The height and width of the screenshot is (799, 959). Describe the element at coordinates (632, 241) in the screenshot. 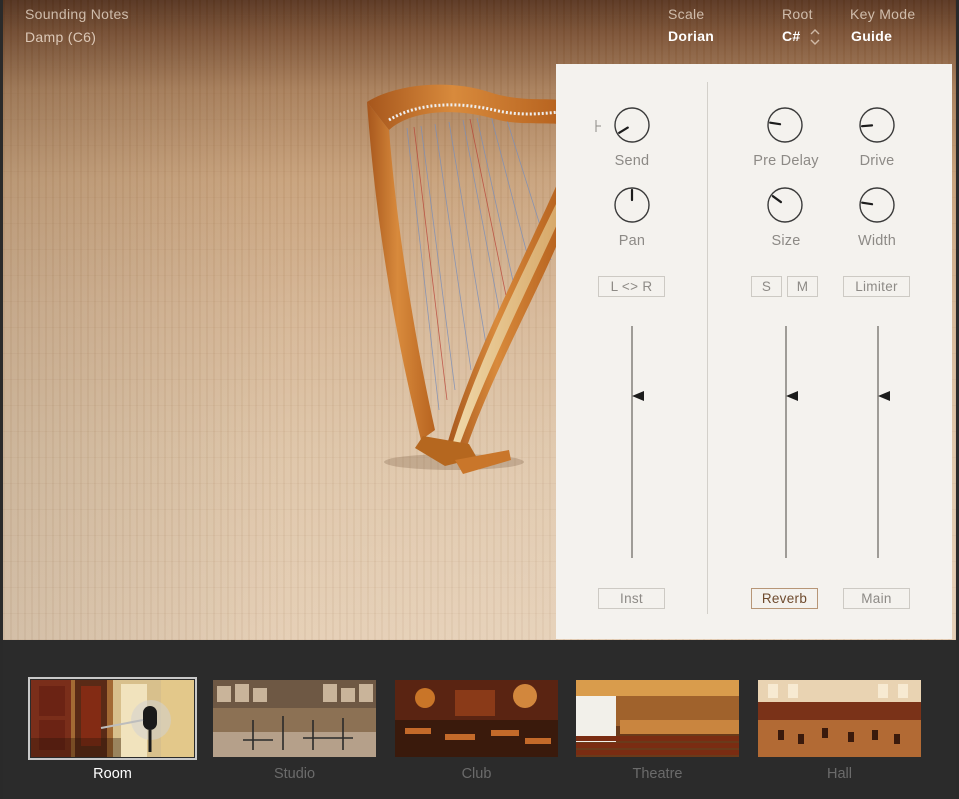

I see `pan-label: Pan` at that location.